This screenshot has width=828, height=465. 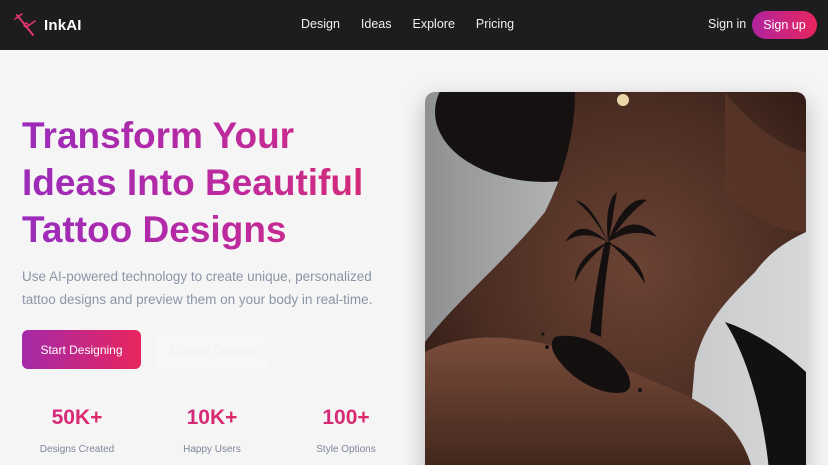 I want to click on stat-styles: 100+ Style Options, so click(x=346, y=430).